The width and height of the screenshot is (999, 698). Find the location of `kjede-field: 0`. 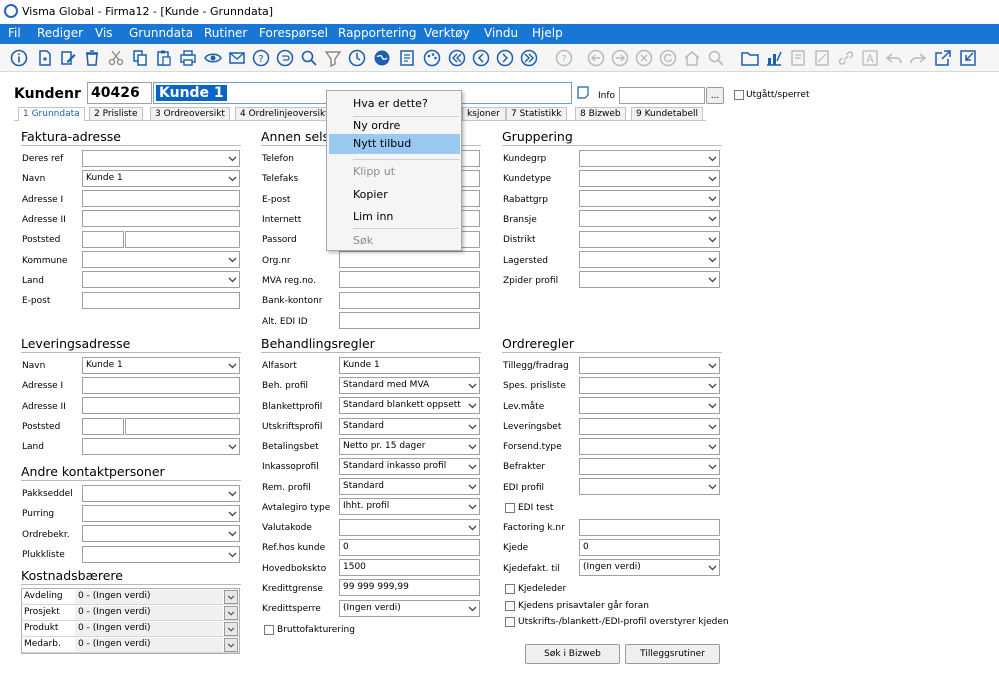

kjede-field: 0 is located at coordinates (649, 547).